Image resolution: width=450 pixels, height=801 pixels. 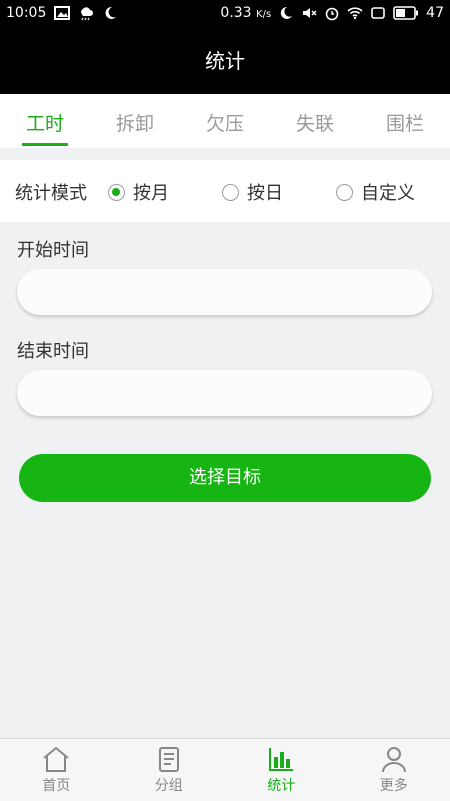 I want to click on end-time-input, so click(x=224, y=393).